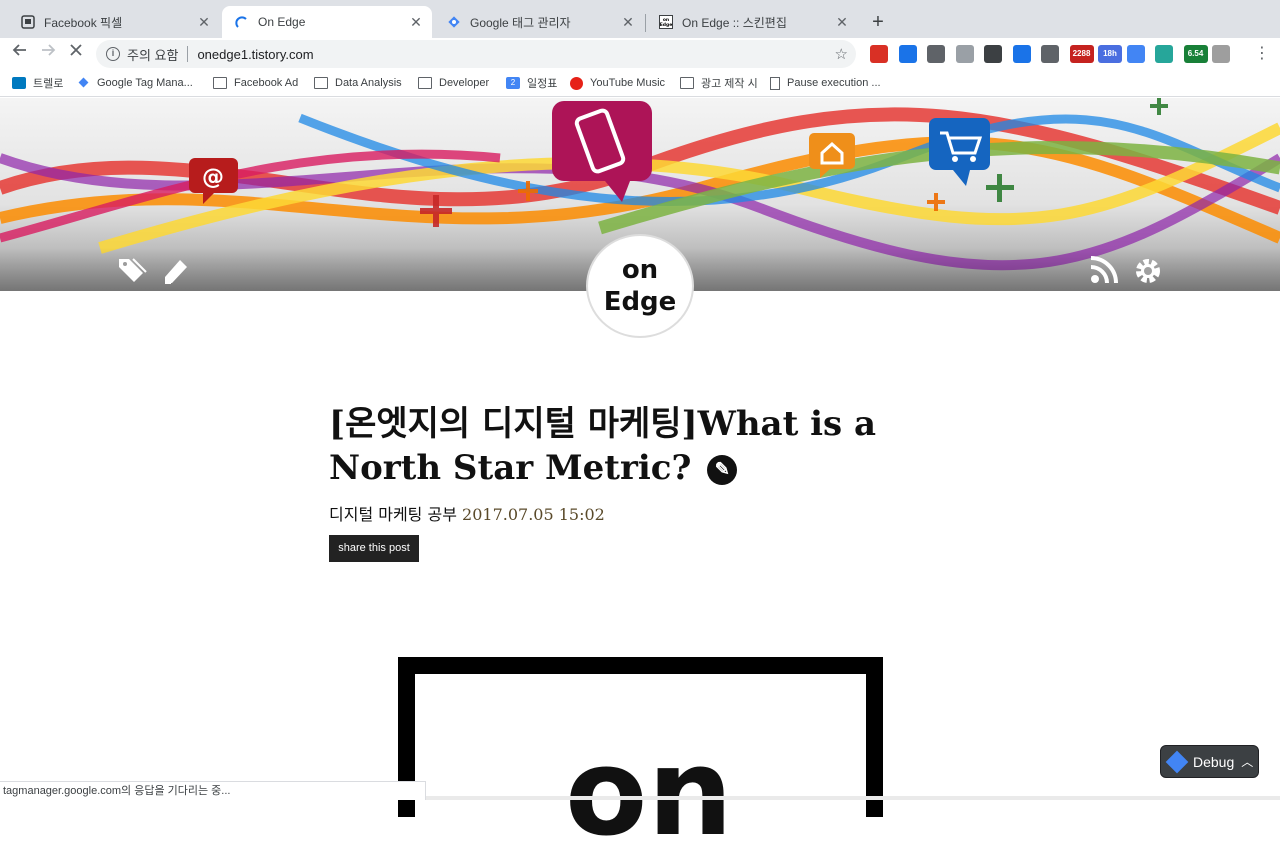 The height and width of the screenshot is (863, 1280). Describe the element at coordinates (719, 83) in the screenshot. I see `bookmark-folder-ad-production: 광고 제작 시` at that location.